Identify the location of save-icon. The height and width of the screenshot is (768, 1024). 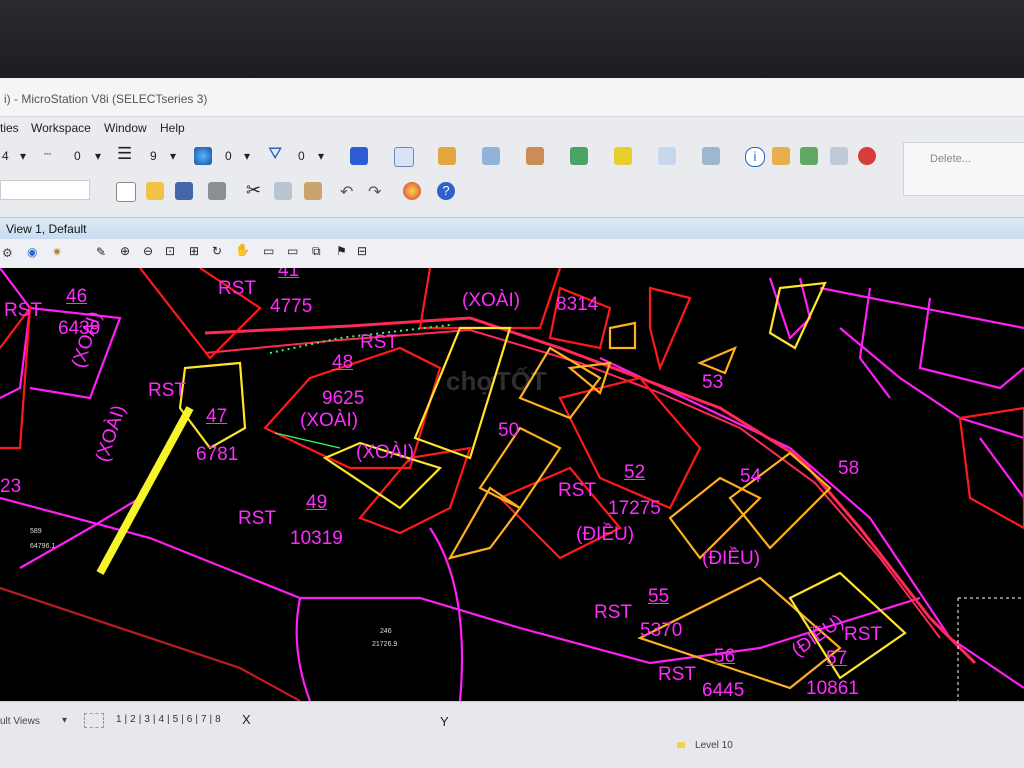
(184, 191).